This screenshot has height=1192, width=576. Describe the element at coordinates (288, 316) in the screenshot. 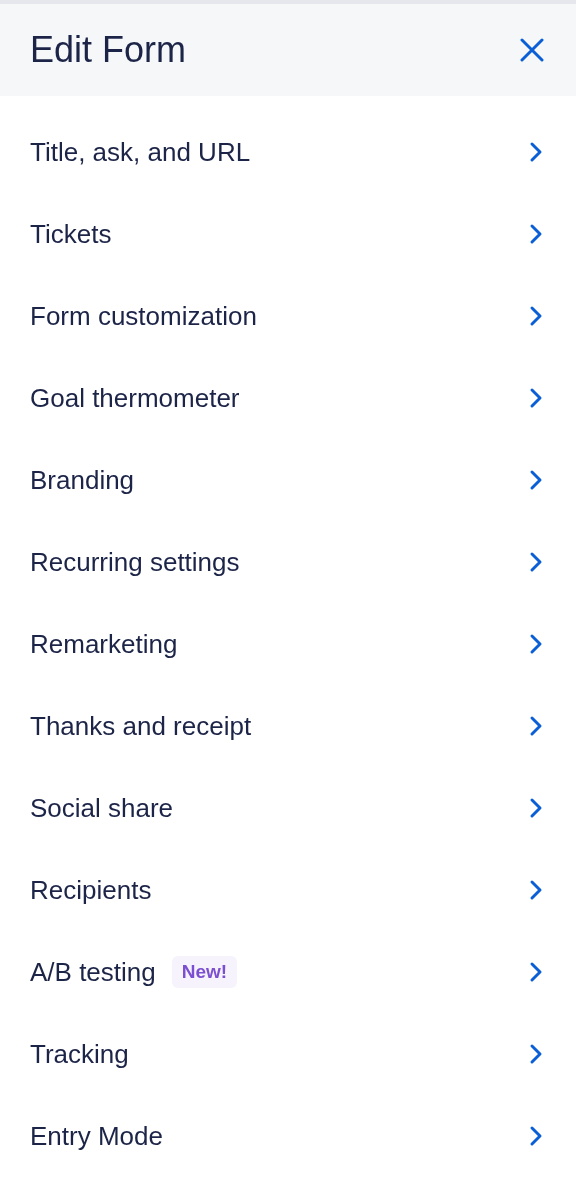

I see `menu-item: Form customization` at that location.